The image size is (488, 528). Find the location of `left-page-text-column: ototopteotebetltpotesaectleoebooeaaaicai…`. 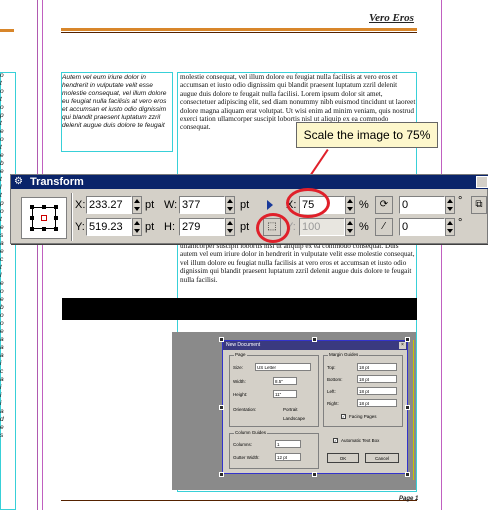

left-page-text-column: ototopteotebetltpotesaectleoebooeaaaicai… is located at coordinates (6, 282).